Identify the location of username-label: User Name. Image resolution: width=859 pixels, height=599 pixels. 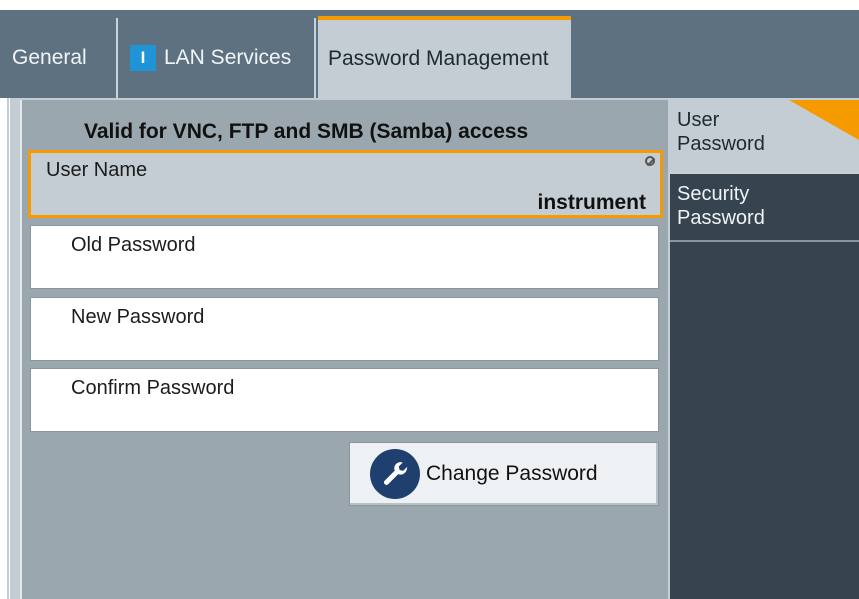
(97, 170).